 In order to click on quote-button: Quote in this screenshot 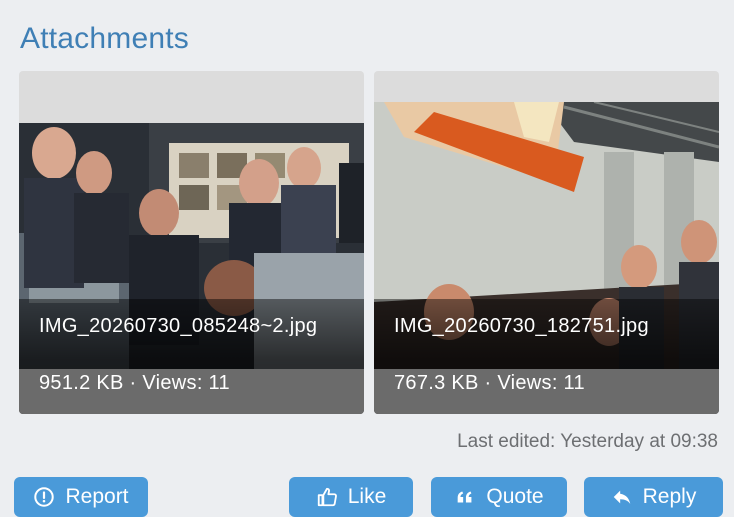, I will do `click(499, 497)`.